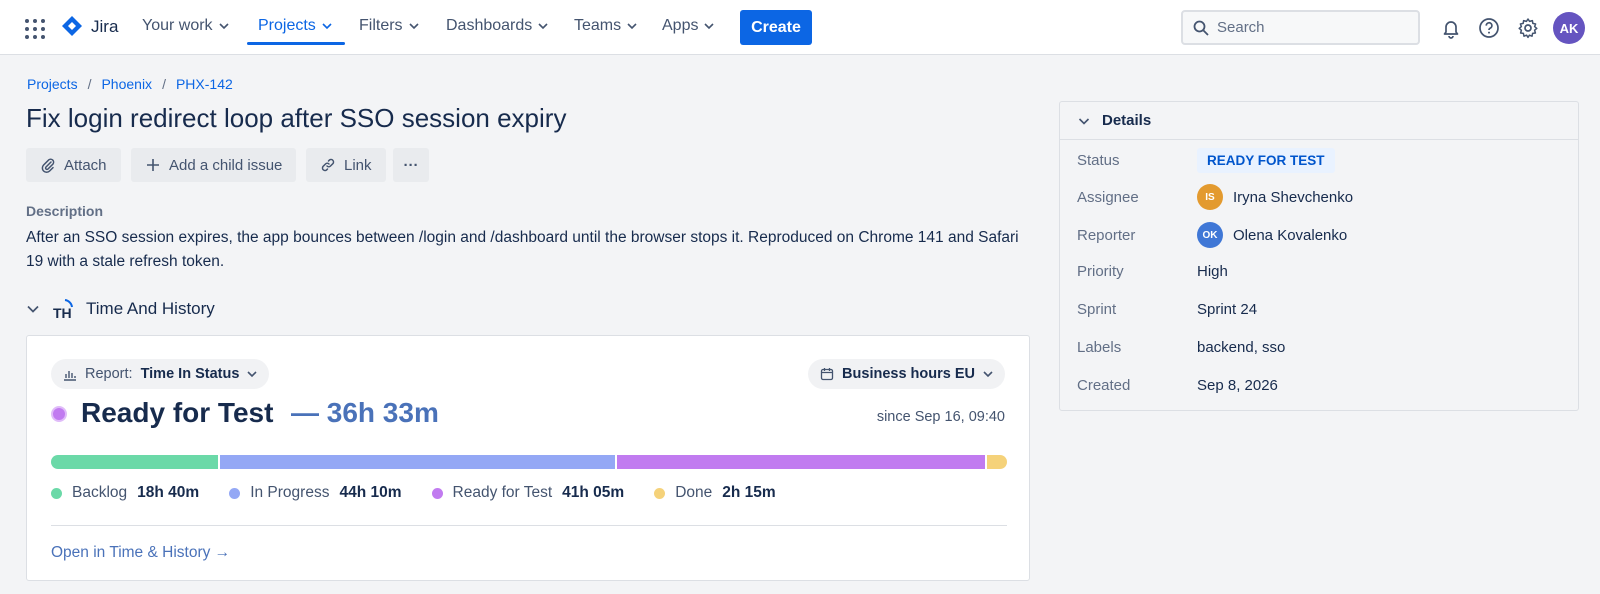  Describe the element at coordinates (1227, 309) in the screenshot. I see `sprint-value: Sprint 24` at that location.